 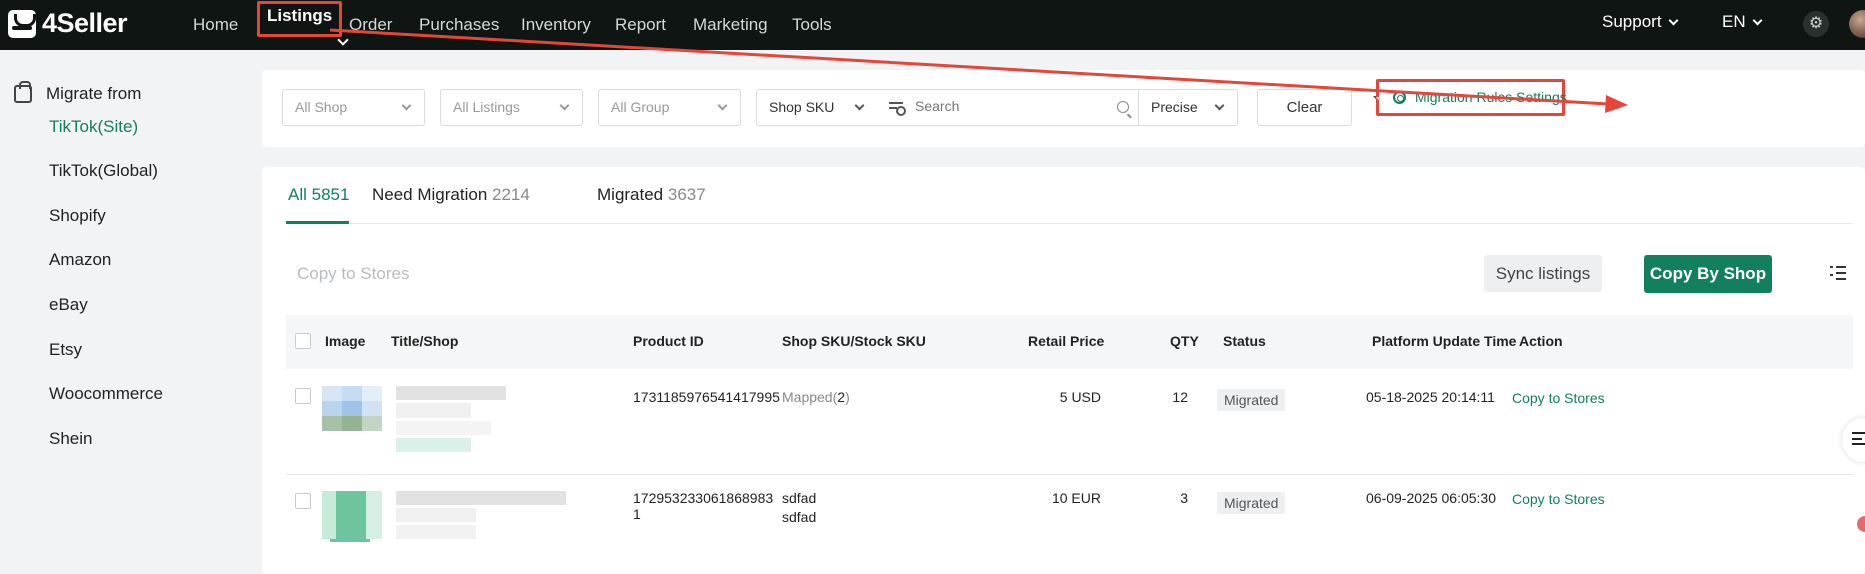 I want to click on column-settings-icon, so click(x=1838, y=273).